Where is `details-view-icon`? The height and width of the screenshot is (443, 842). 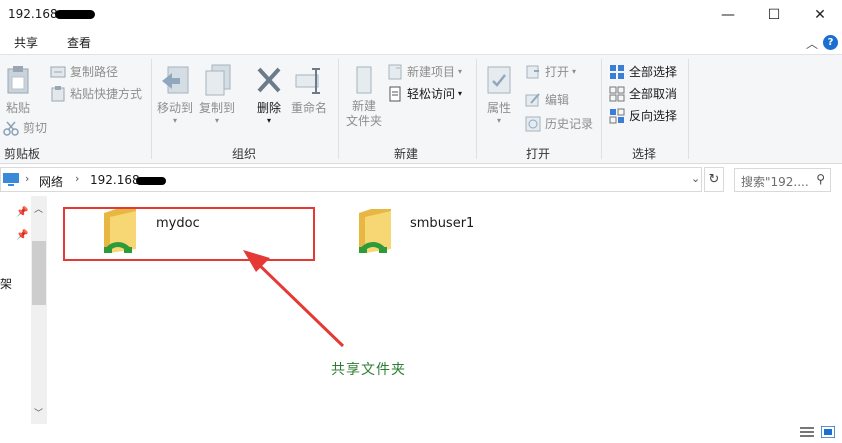
details-view-icon is located at coordinates (807, 433).